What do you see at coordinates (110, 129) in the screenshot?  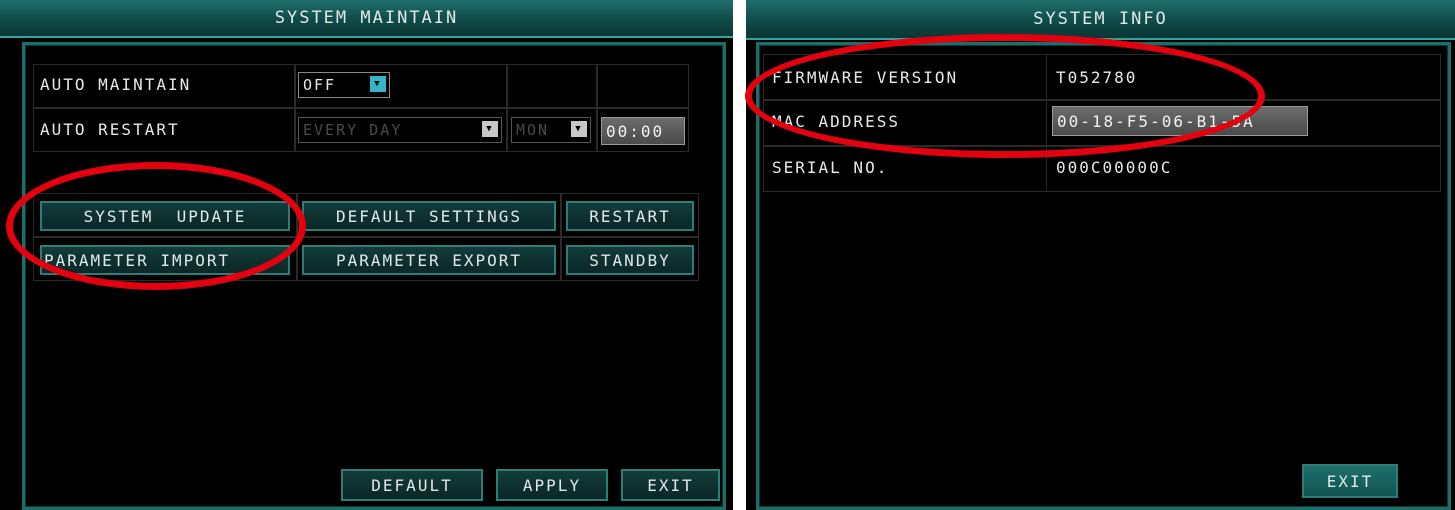 I see `auto-restart-label: AUTO RESTART` at bounding box center [110, 129].